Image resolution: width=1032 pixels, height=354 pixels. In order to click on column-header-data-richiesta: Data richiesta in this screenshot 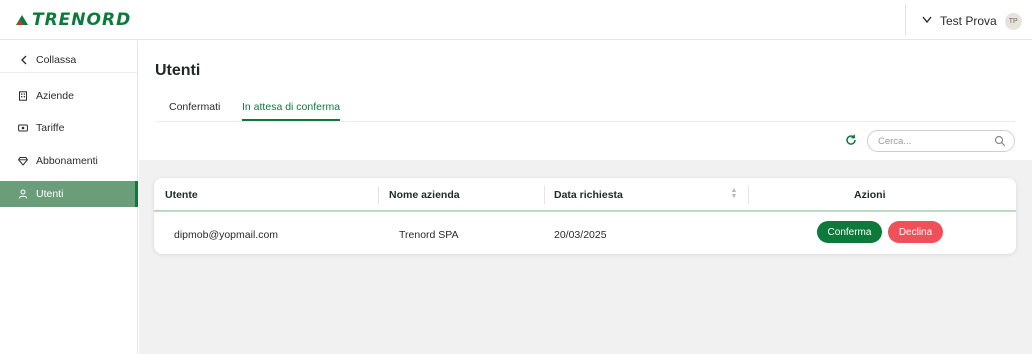, I will do `click(588, 195)`.